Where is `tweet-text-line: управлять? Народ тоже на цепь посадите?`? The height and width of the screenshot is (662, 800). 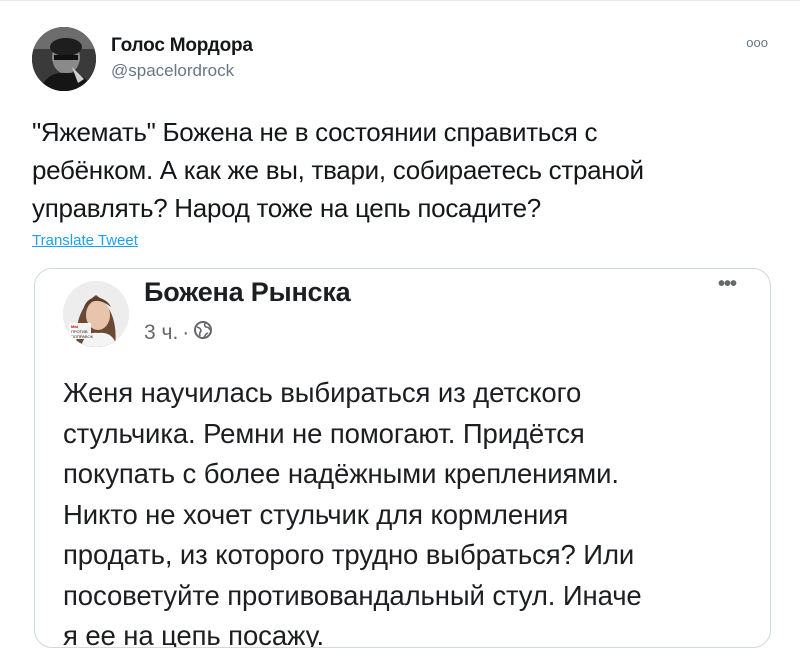
tweet-text-line: управлять? Народ тоже на цепь посадите? is located at coordinates (286, 208).